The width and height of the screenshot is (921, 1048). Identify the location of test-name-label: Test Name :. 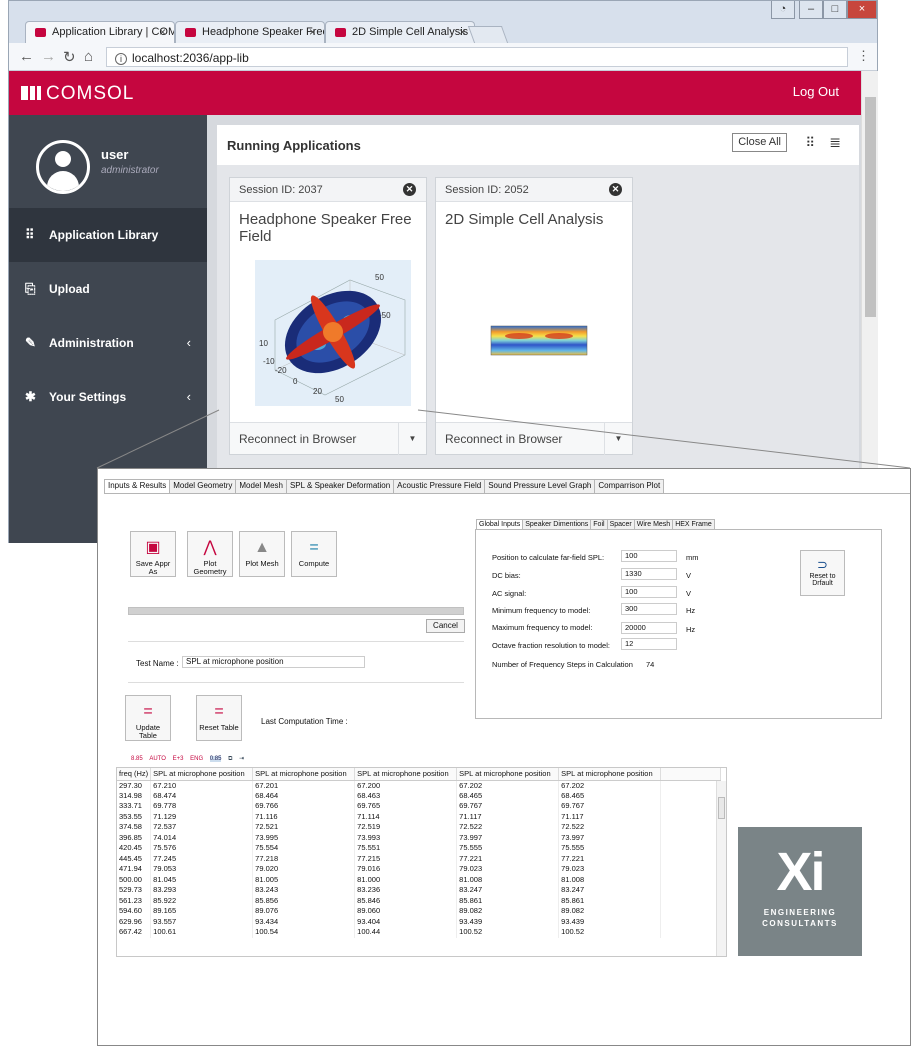
(157, 663).